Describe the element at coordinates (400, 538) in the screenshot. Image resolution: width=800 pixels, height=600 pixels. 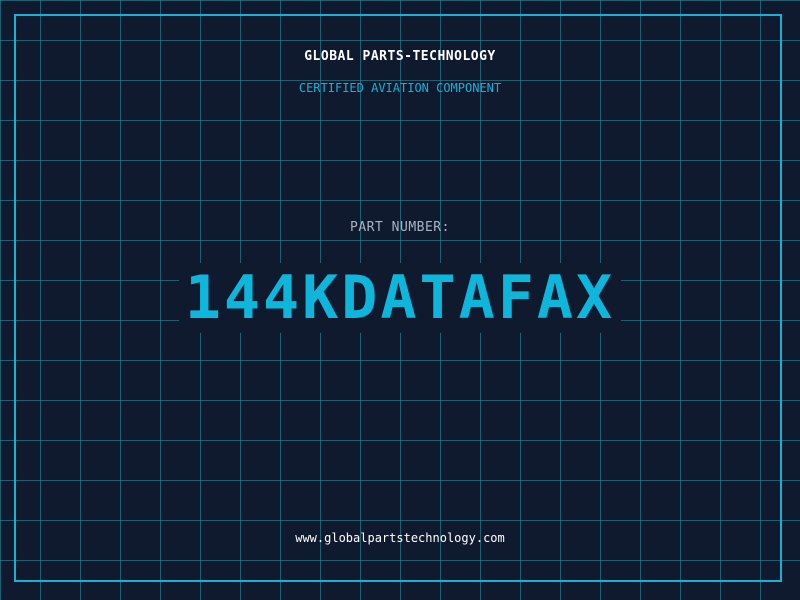
I see `website-url: www.globalpartstechnology.com` at that location.